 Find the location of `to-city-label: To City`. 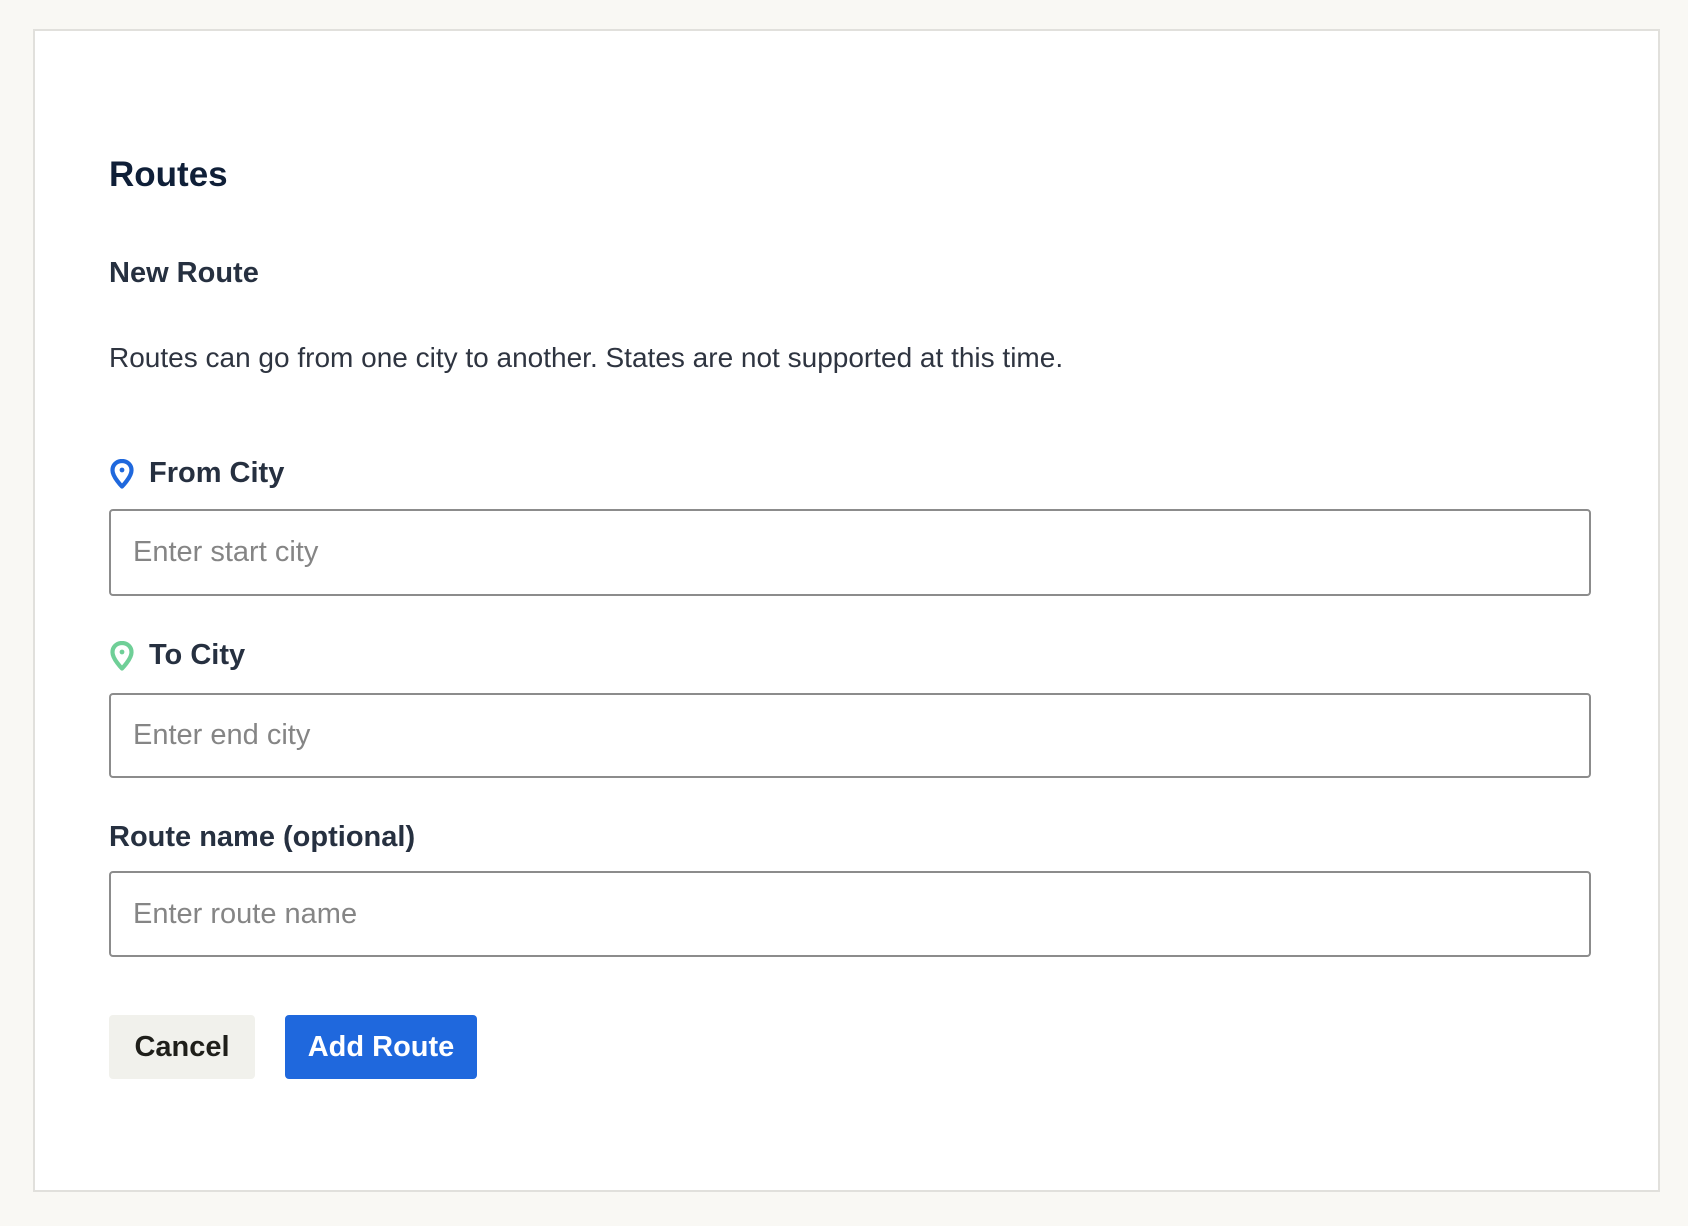

to-city-label: To City is located at coordinates (177, 655).